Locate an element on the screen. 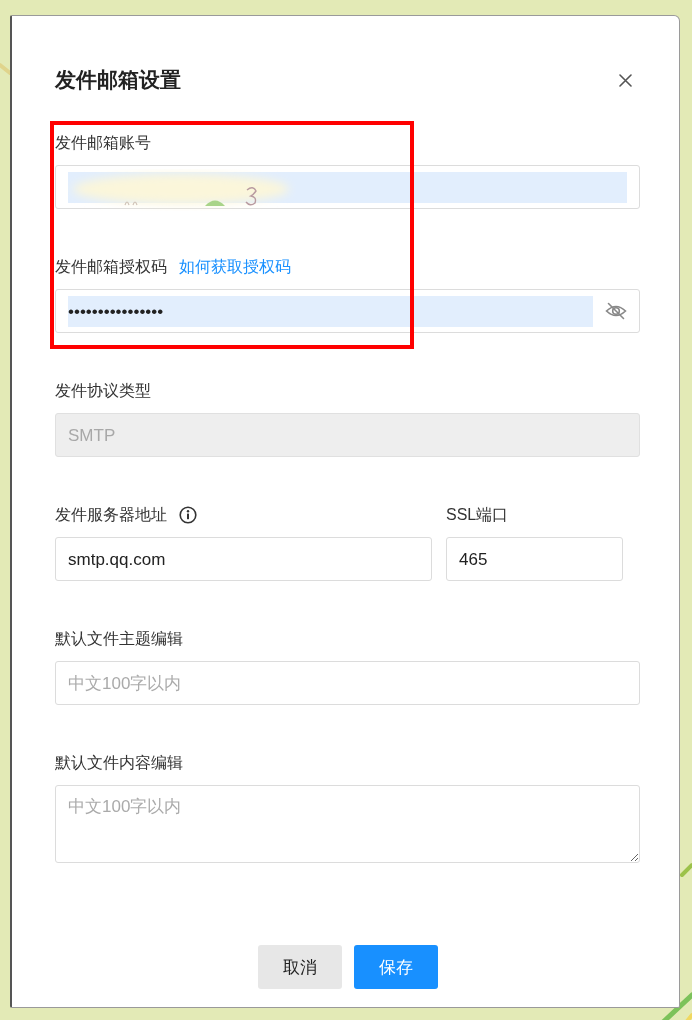 Image resolution: width=692 pixels, height=1020 pixels. field-label: 默认文件主题编辑 is located at coordinates (119, 638).